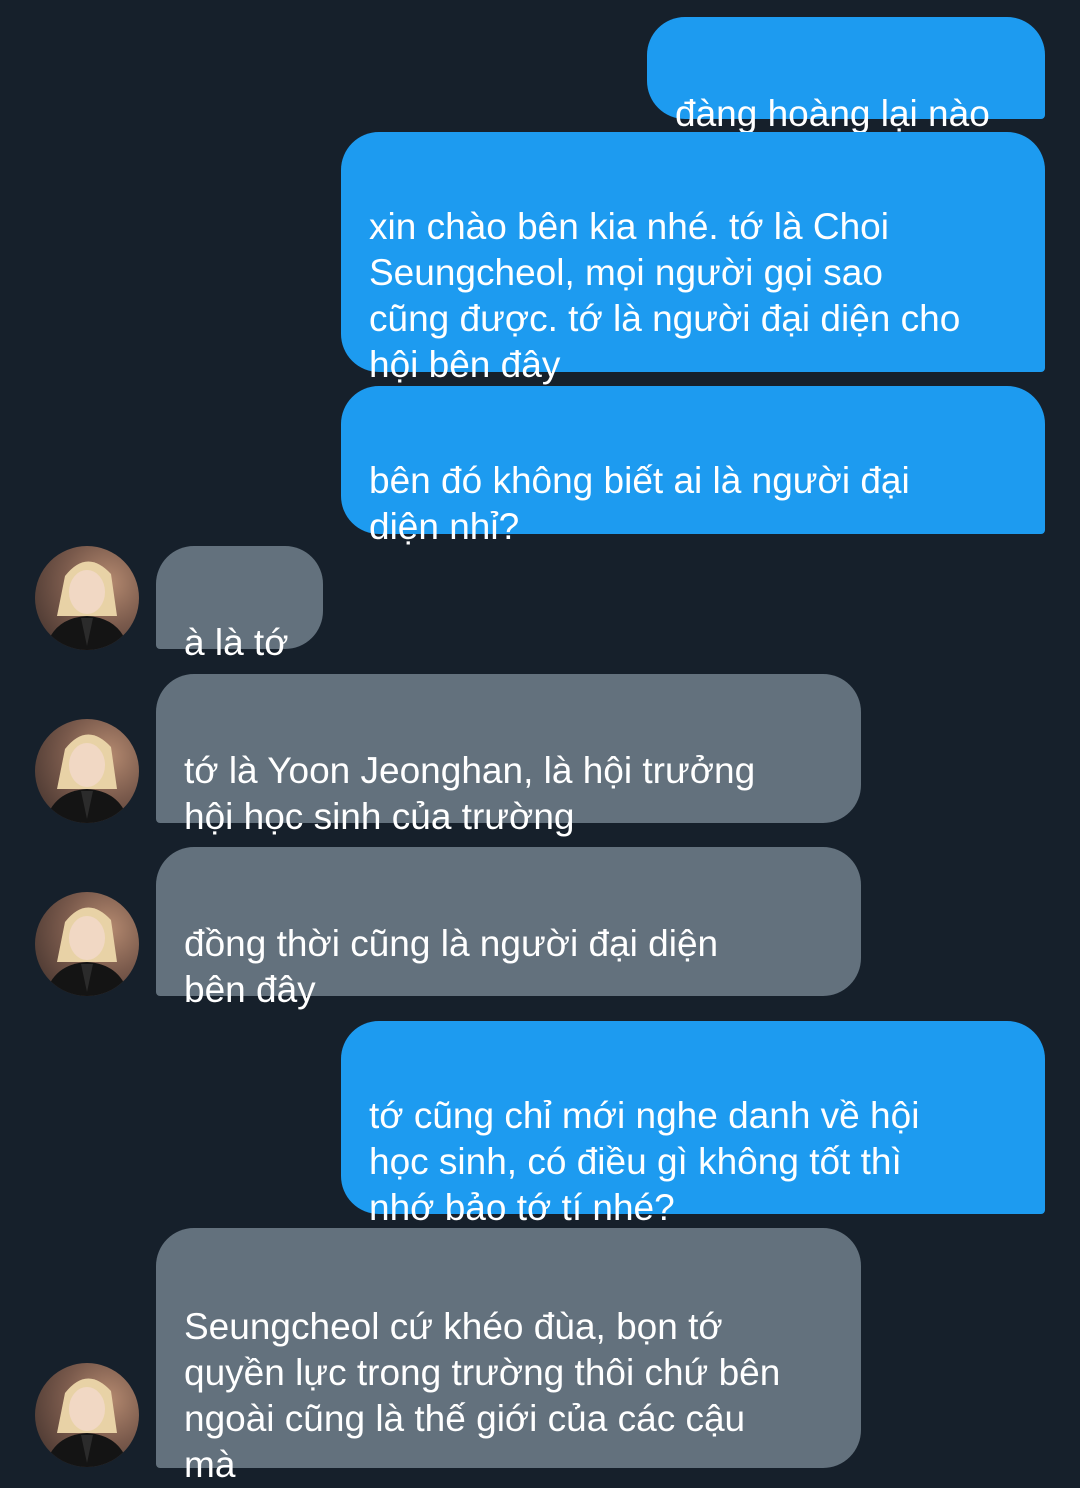 The image size is (1080, 1488). I want to click on message-bubble-received: đồng thời cũng là người đại diện bên đây, so click(508, 928).